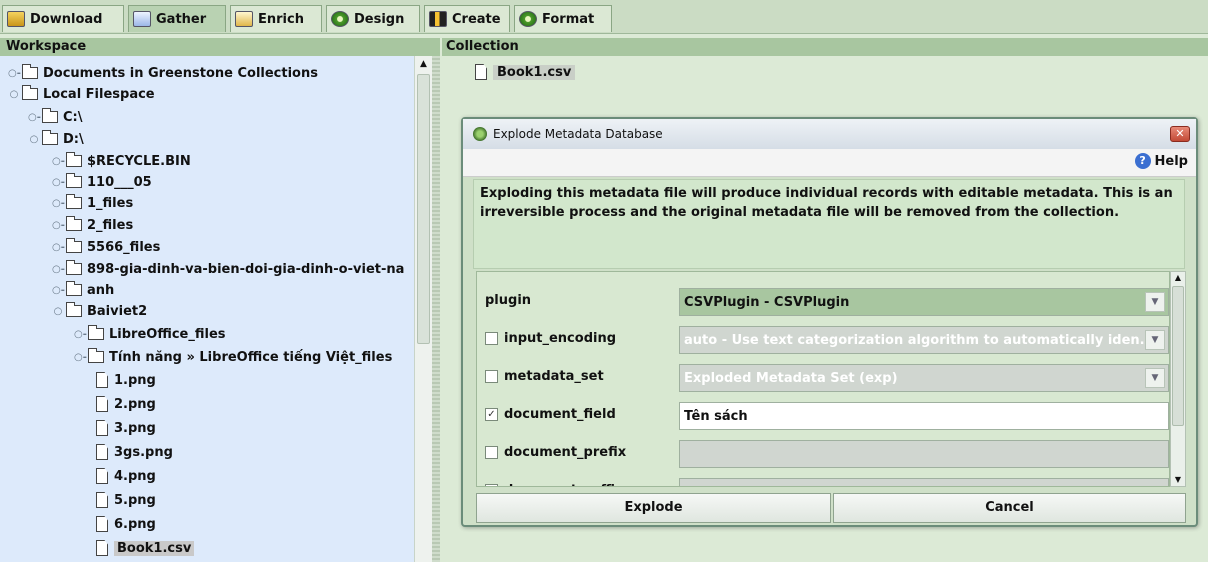 The image size is (1208, 562). Describe the element at coordinates (55, 117) in the screenshot. I see `tree-node-c-drive: ○- C:\` at that location.